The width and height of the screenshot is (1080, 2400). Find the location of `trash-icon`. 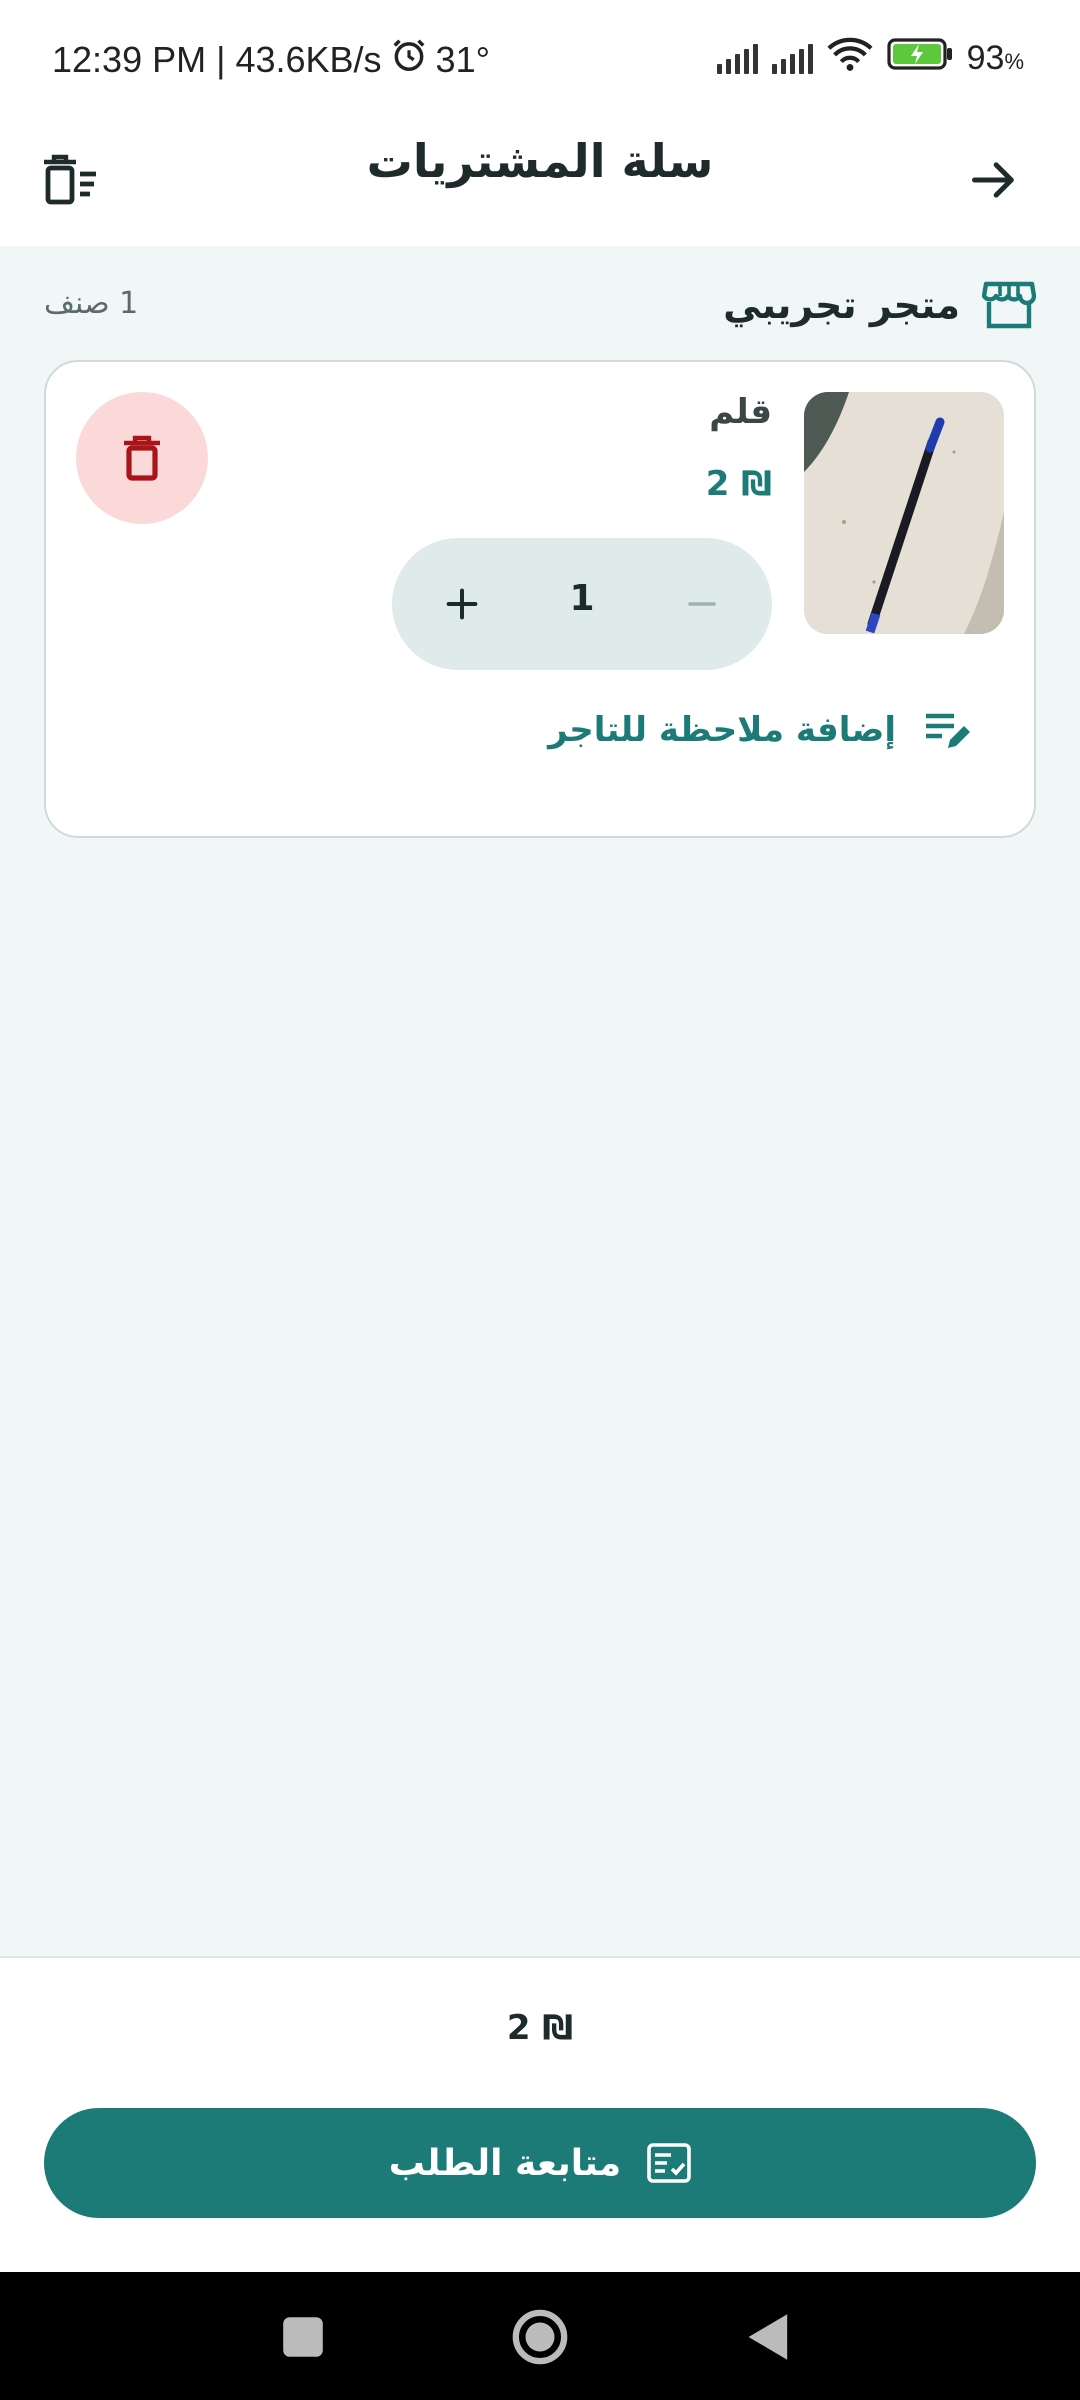

trash-icon is located at coordinates (142, 458).